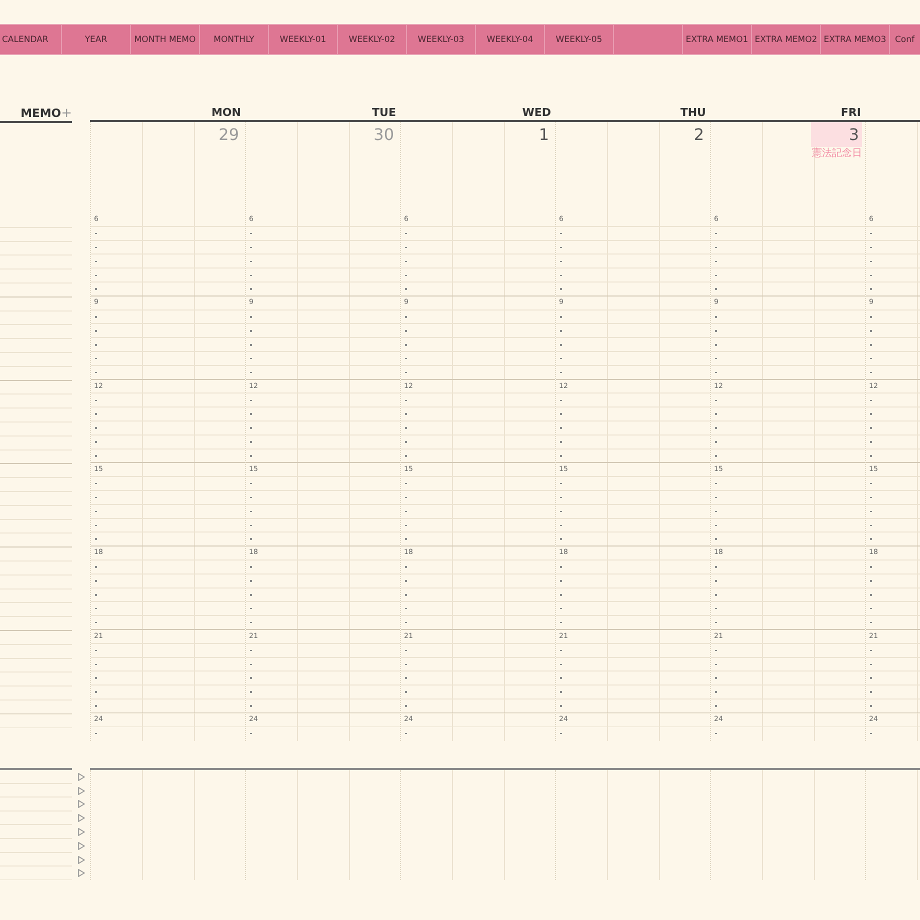  What do you see at coordinates (837, 154) in the screenshot?
I see `holiday-label: 憲法記念日` at bounding box center [837, 154].